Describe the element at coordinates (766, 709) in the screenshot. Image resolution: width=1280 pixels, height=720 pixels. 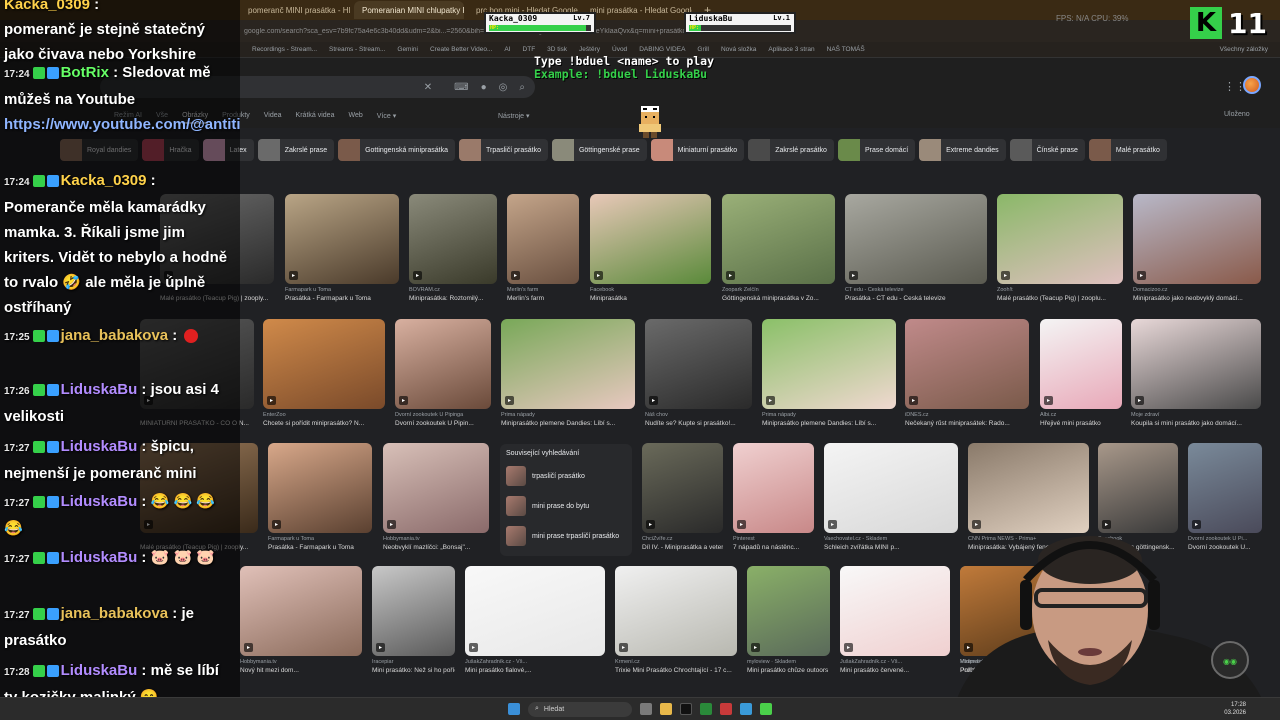
I see `media-app-icon` at that location.